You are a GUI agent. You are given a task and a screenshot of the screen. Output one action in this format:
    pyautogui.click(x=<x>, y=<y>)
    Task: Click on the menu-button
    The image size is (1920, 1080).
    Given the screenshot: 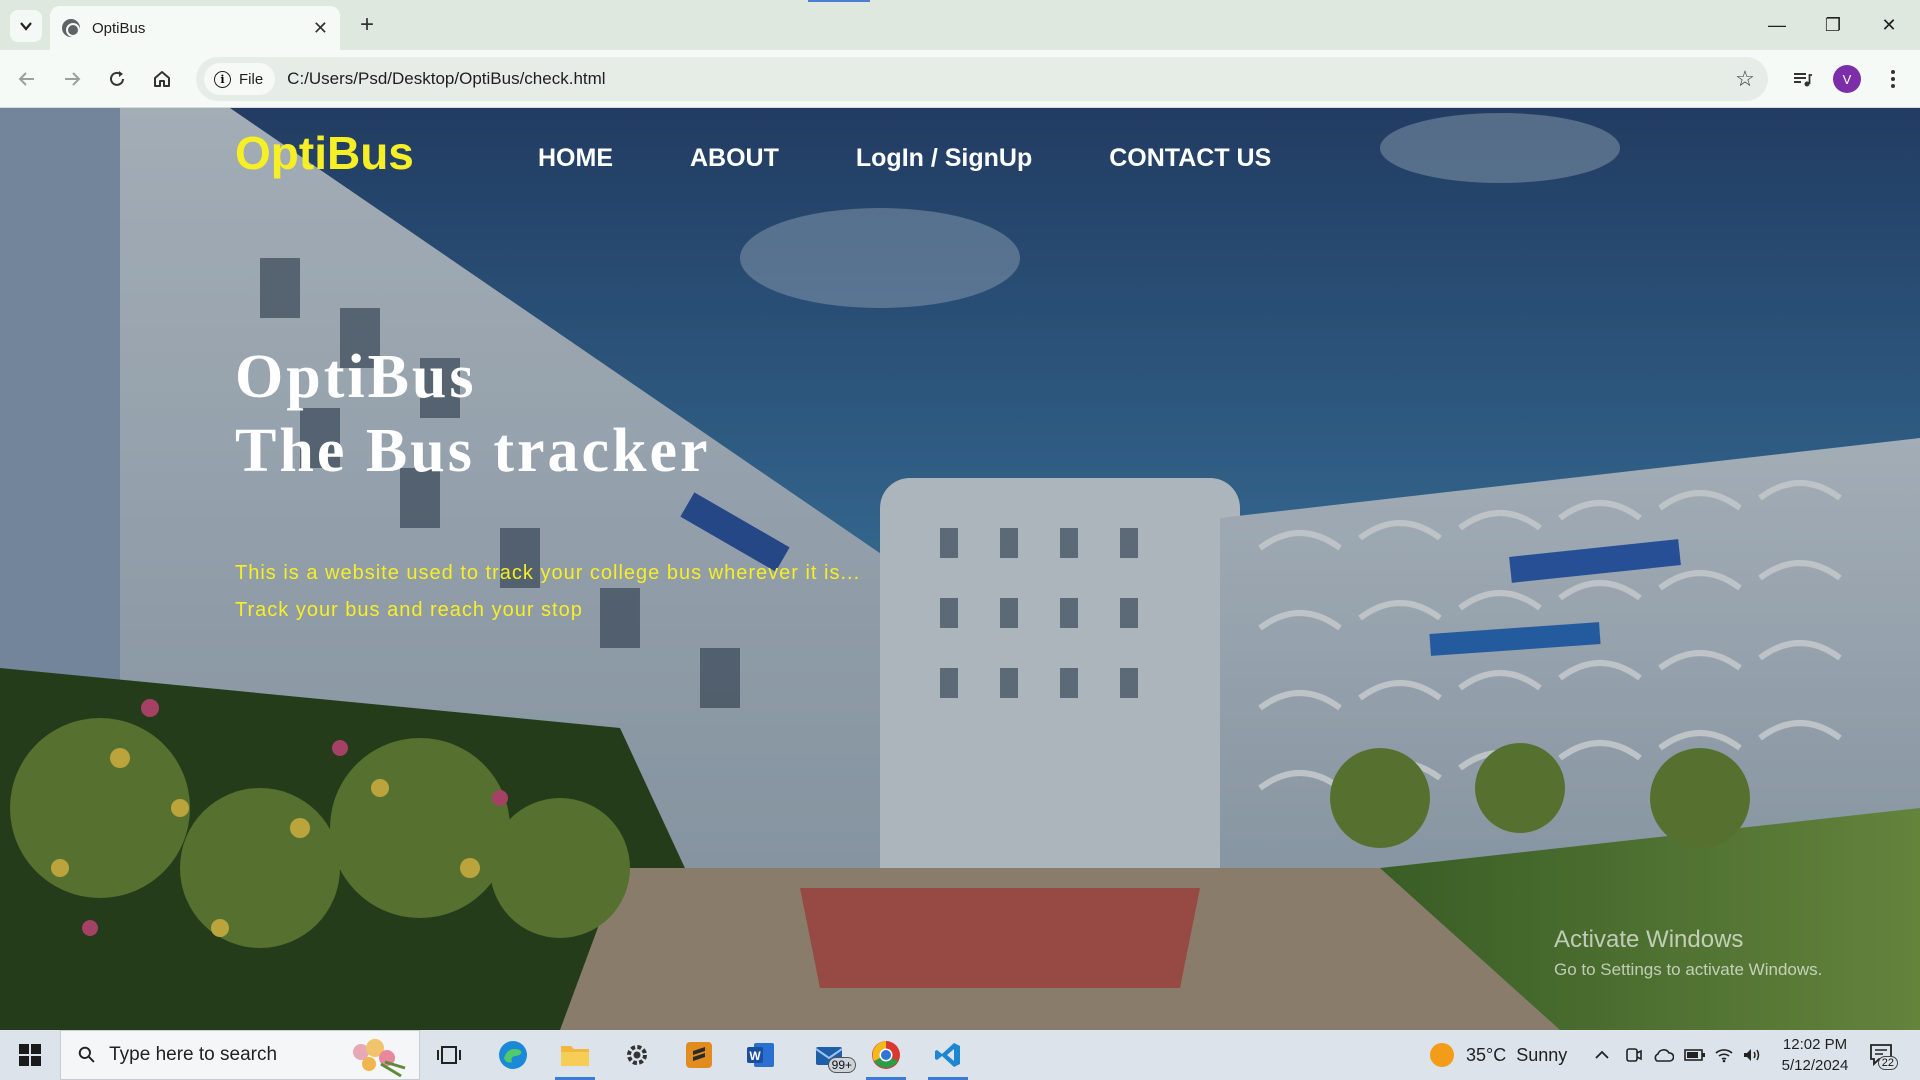 What is the action you would take?
    pyautogui.click(x=1893, y=79)
    